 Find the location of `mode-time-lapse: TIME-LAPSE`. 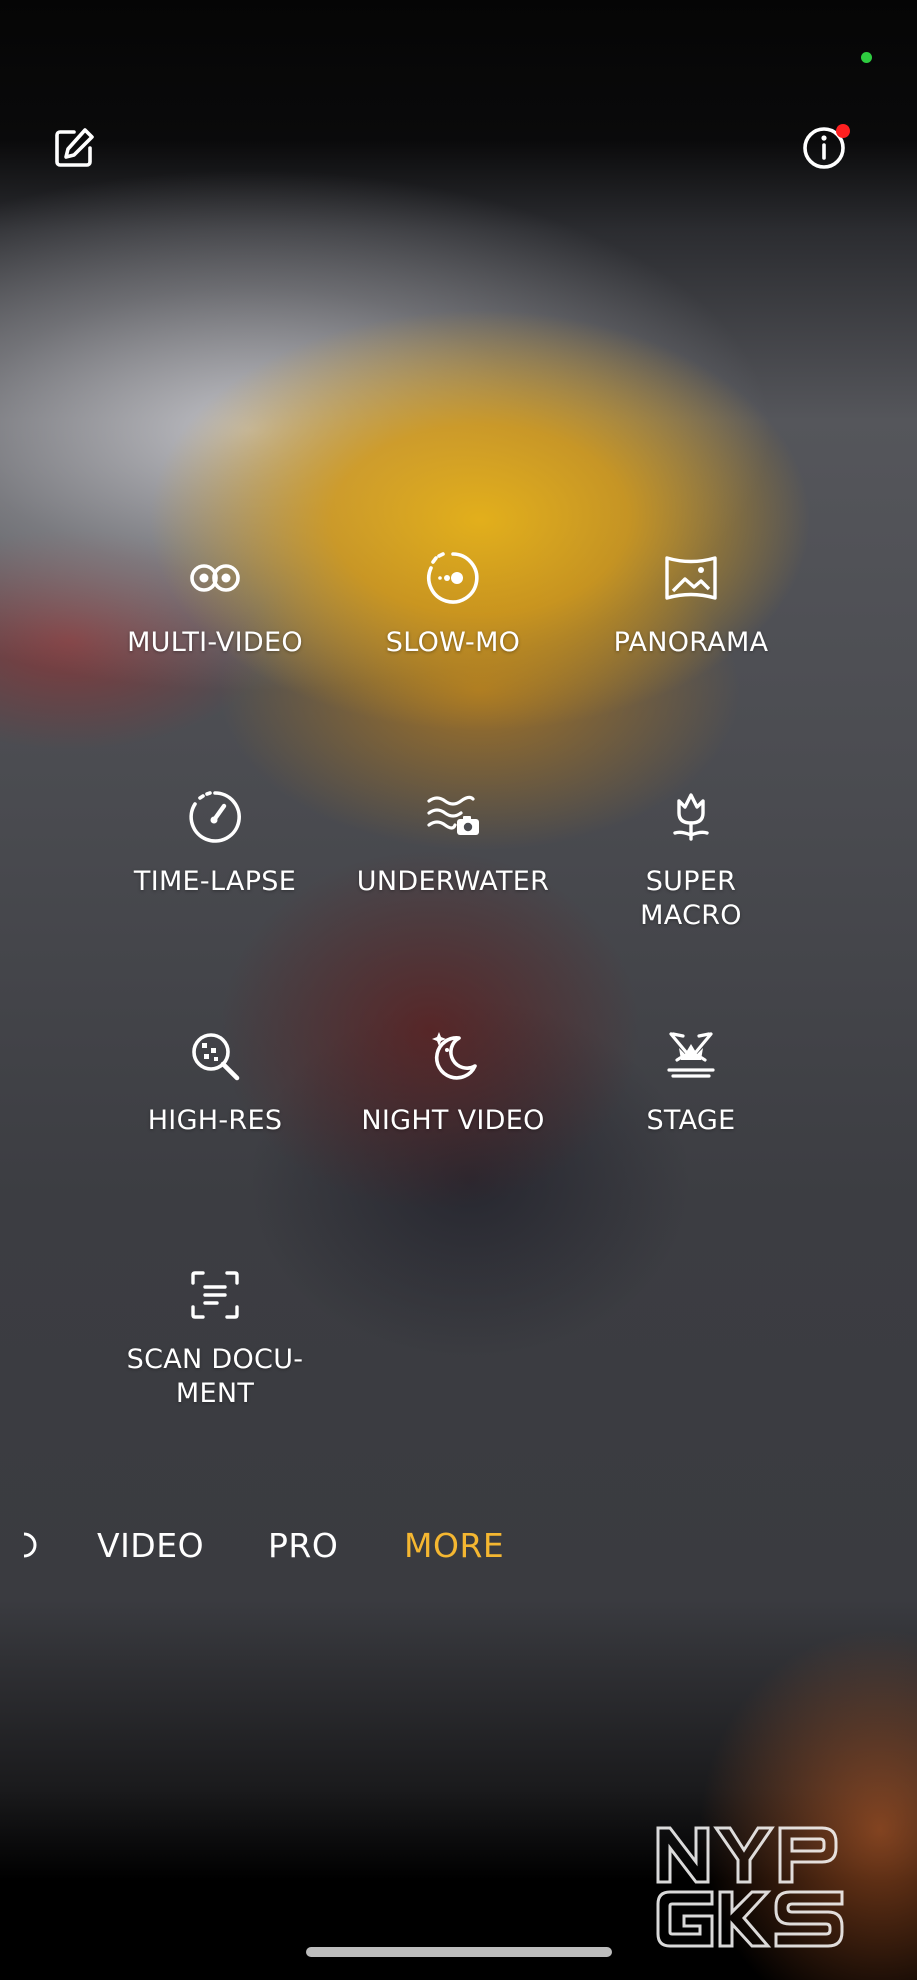

mode-time-lapse: TIME-LAPSE is located at coordinates (215, 843).